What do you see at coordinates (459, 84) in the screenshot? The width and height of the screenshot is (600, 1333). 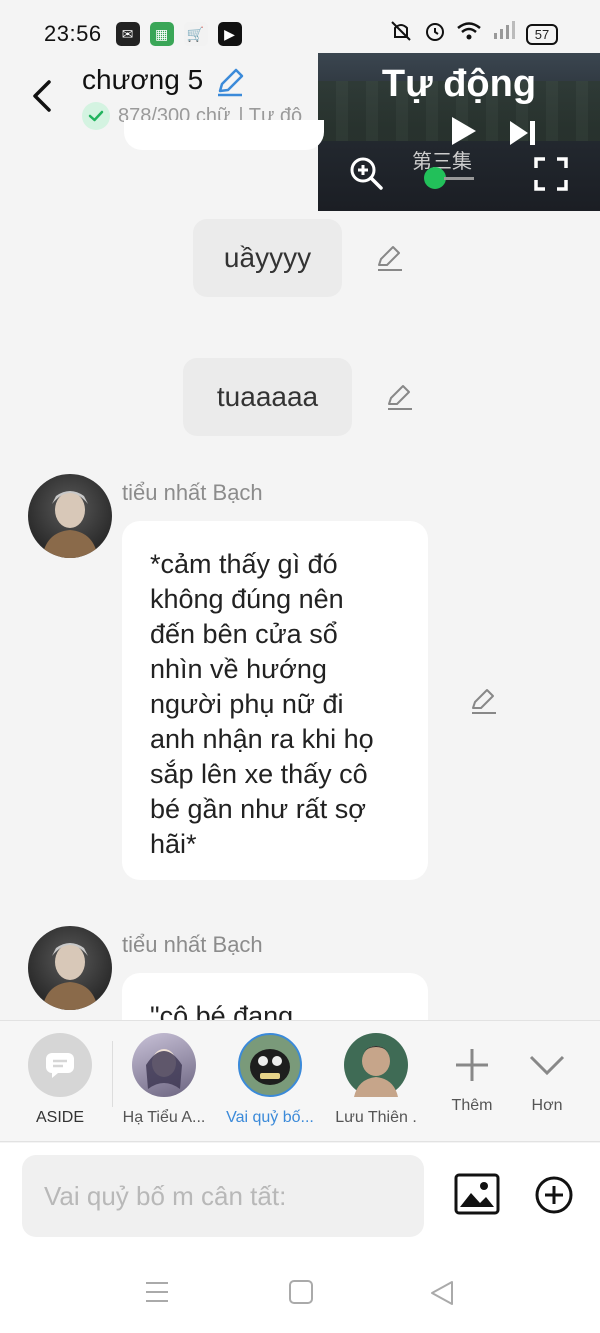 I see `video-title: Tự động` at bounding box center [459, 84].